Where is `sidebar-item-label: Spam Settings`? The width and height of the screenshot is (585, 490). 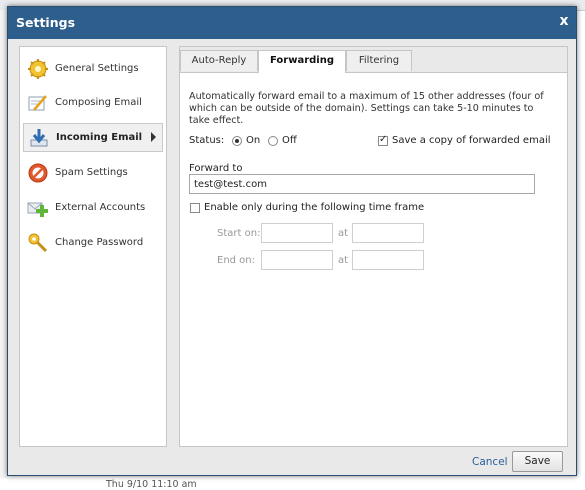 sidebar-item-label: Spam Settings is located at coordinates (91, 172).